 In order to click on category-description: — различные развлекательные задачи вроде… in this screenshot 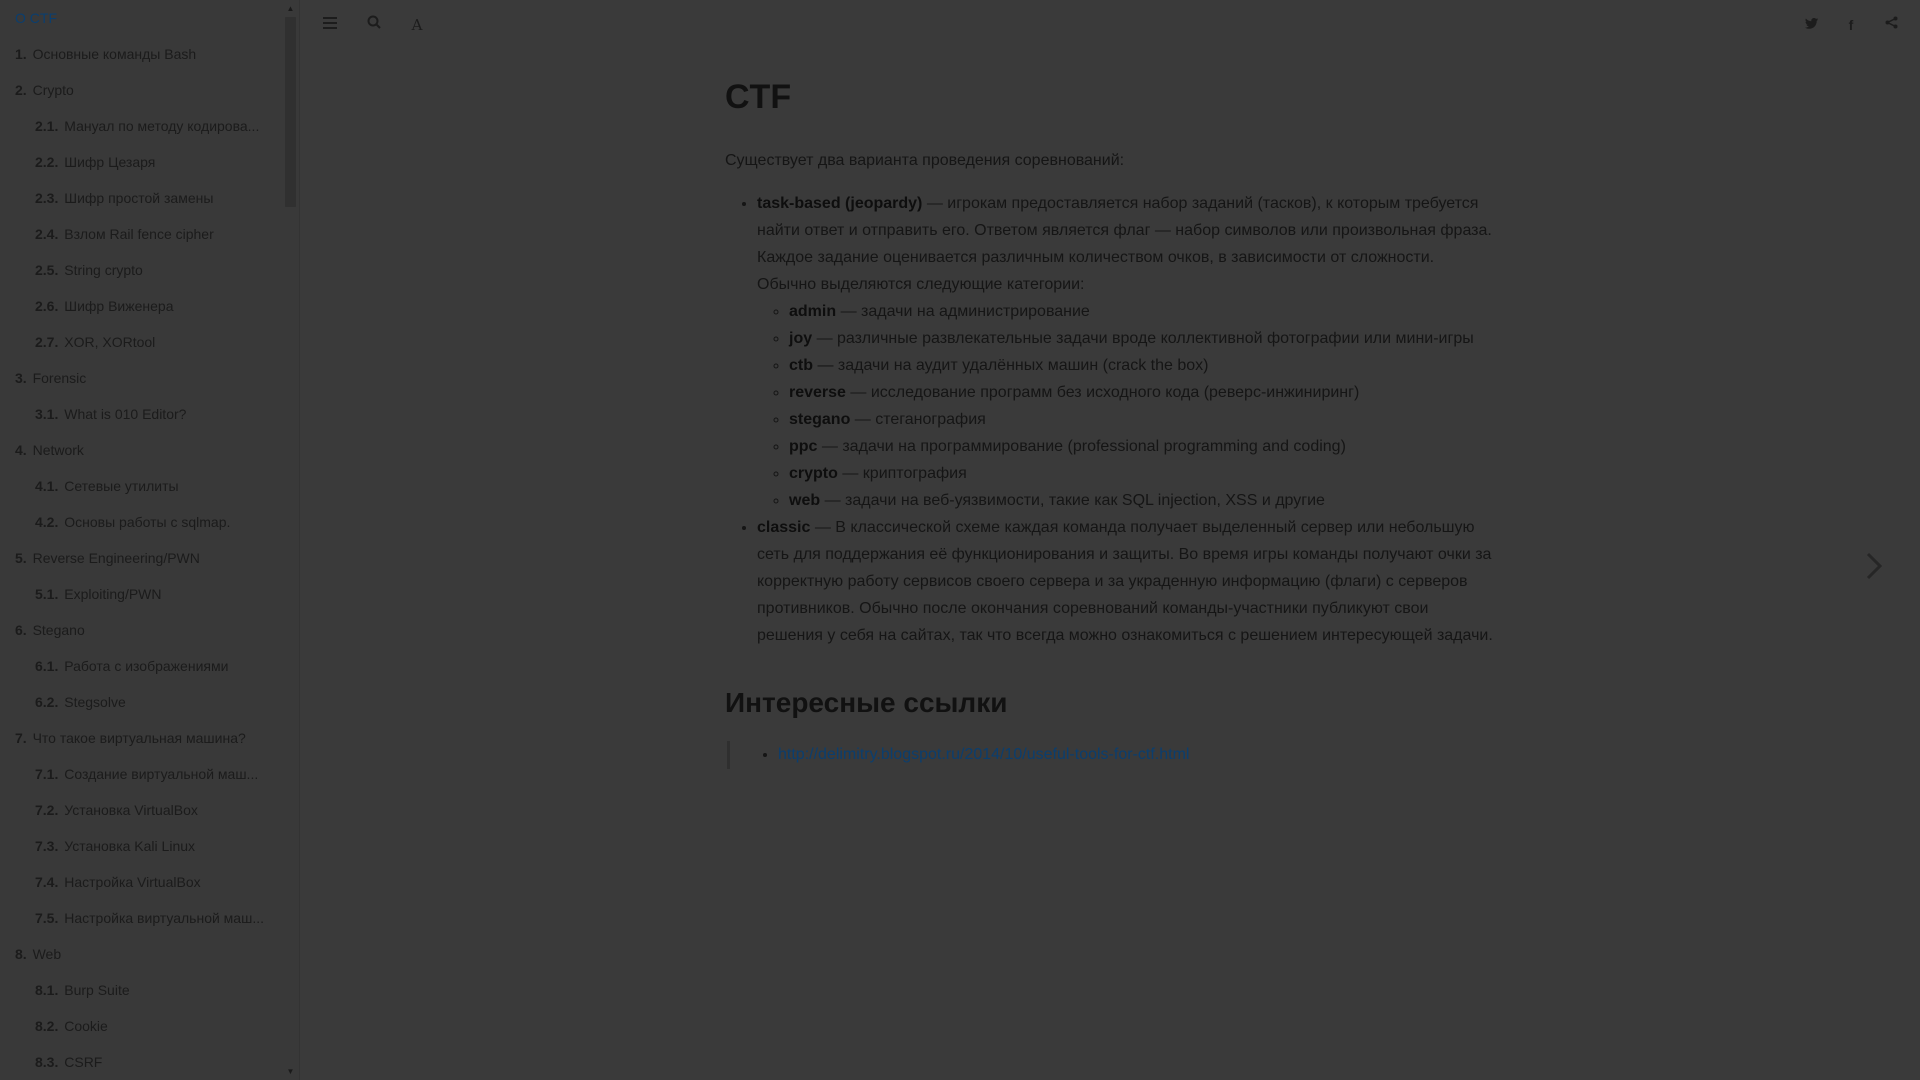, I will do `click(1143, 338)`.